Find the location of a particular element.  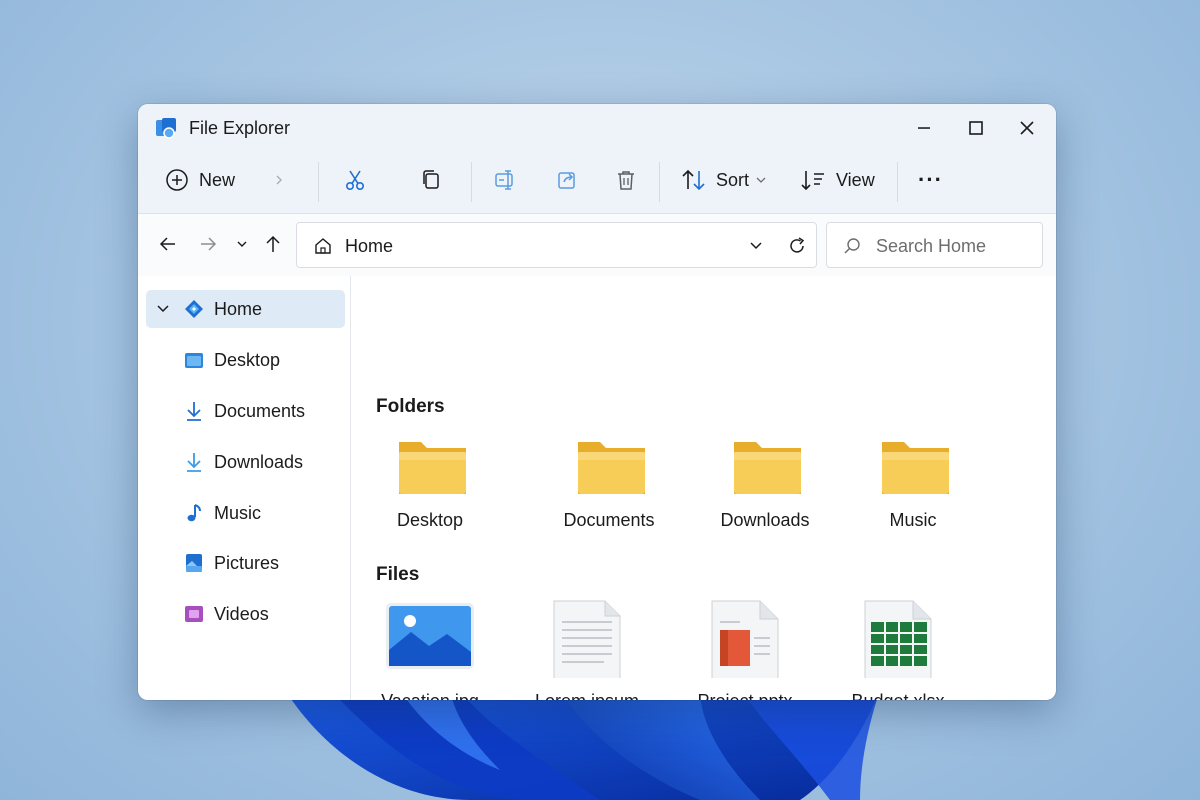

sort-button: Sort is located at coordinates (723, 180).